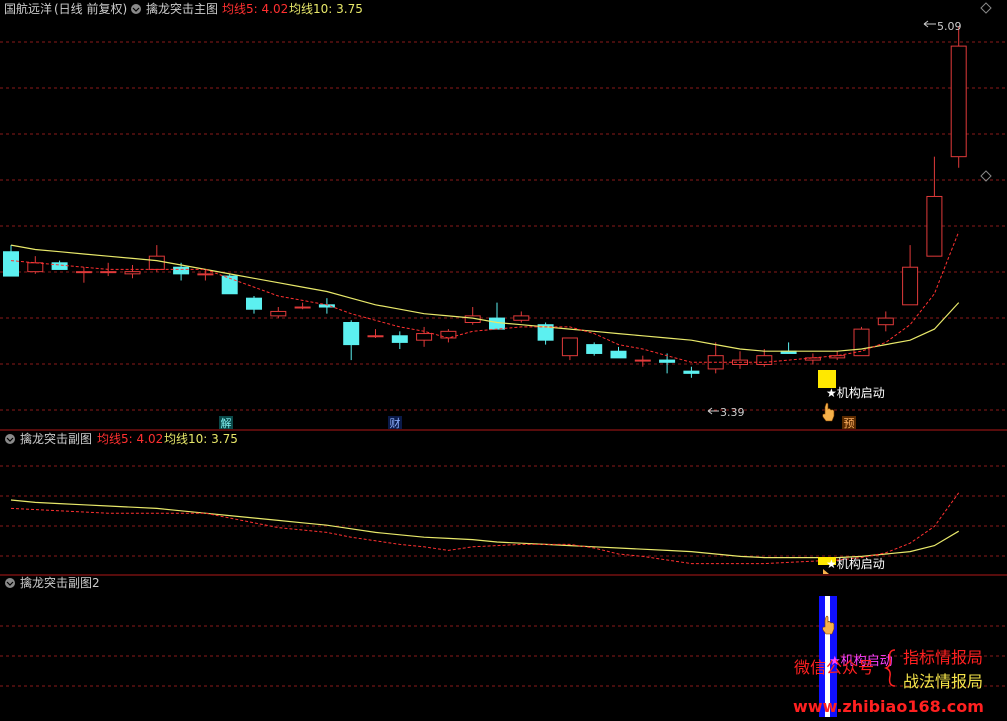 Image resolution: width=1007 pixels, height=721 pixels. I want to click on watermark-wechat: 微信公众号, so click(834, 667).